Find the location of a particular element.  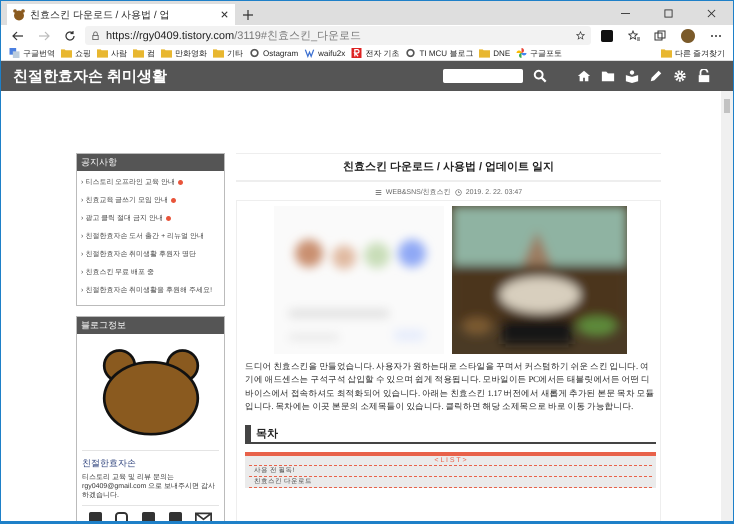

toc-heading: 목차 is located at coordinates (450, 434).